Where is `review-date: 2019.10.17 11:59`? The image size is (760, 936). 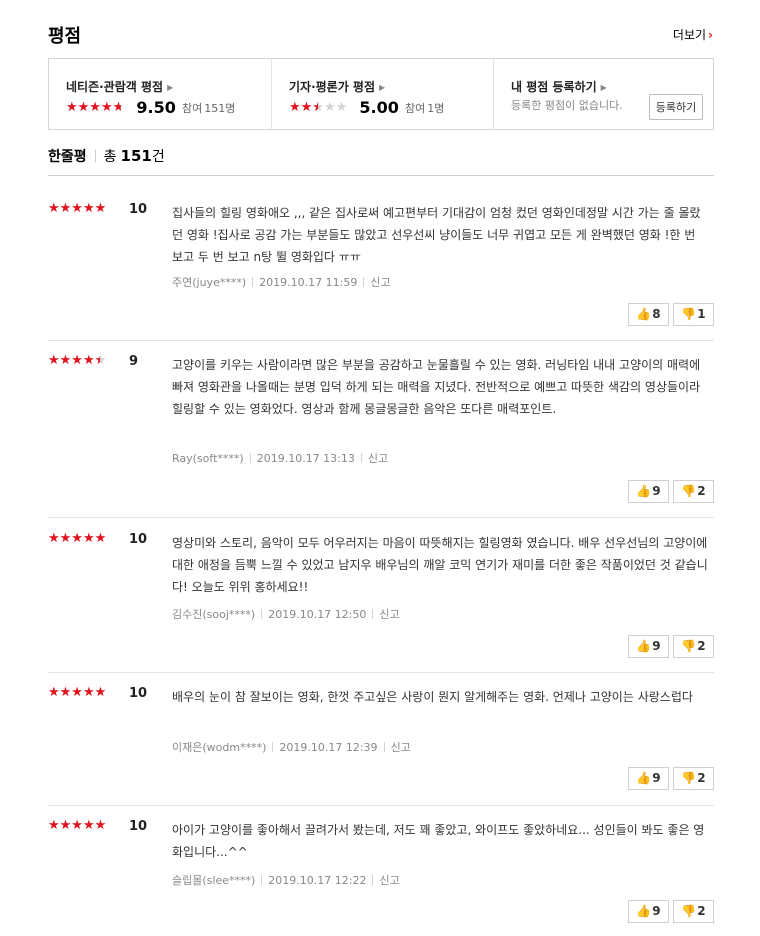 review-date: 2019.10.17 11:59 is located at coordinates (308, 282).